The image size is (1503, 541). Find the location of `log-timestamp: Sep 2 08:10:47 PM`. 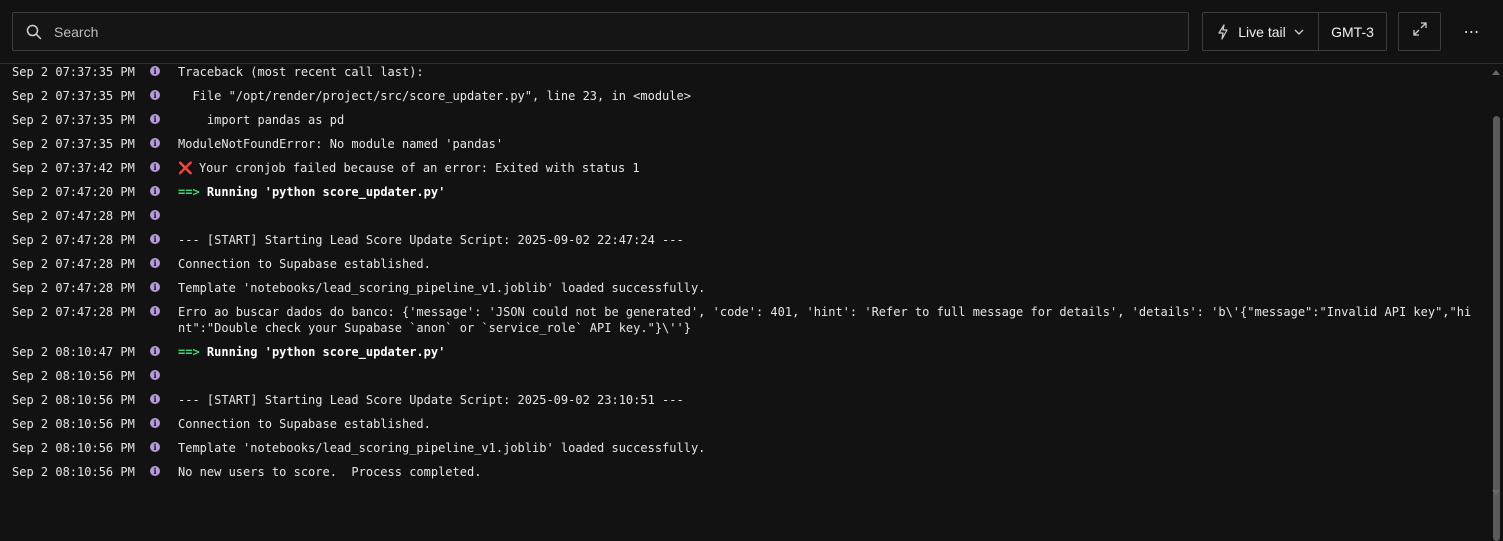

log-timestamp: Sep 2 08:10:47 PM is located at coordinates (73, 352).